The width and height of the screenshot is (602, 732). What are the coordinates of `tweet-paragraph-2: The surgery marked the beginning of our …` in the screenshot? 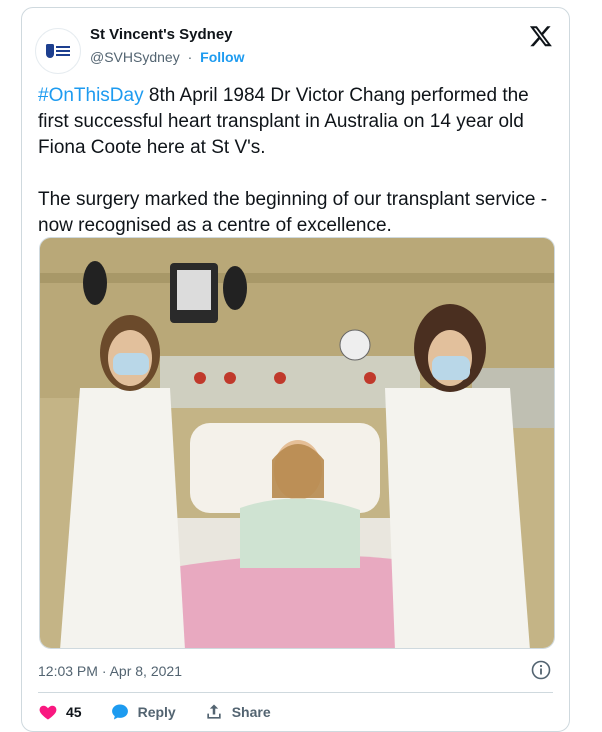 It's located at (293, 212).